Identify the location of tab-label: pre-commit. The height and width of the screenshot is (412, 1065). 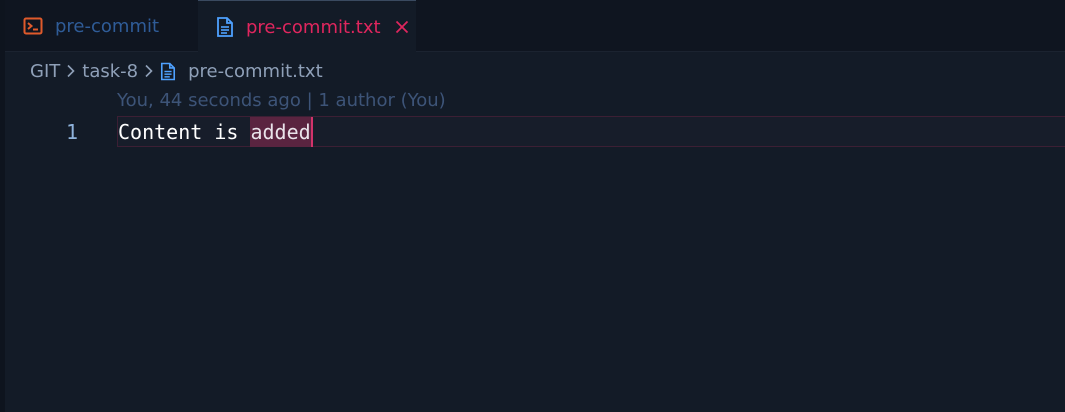
(107, 26).